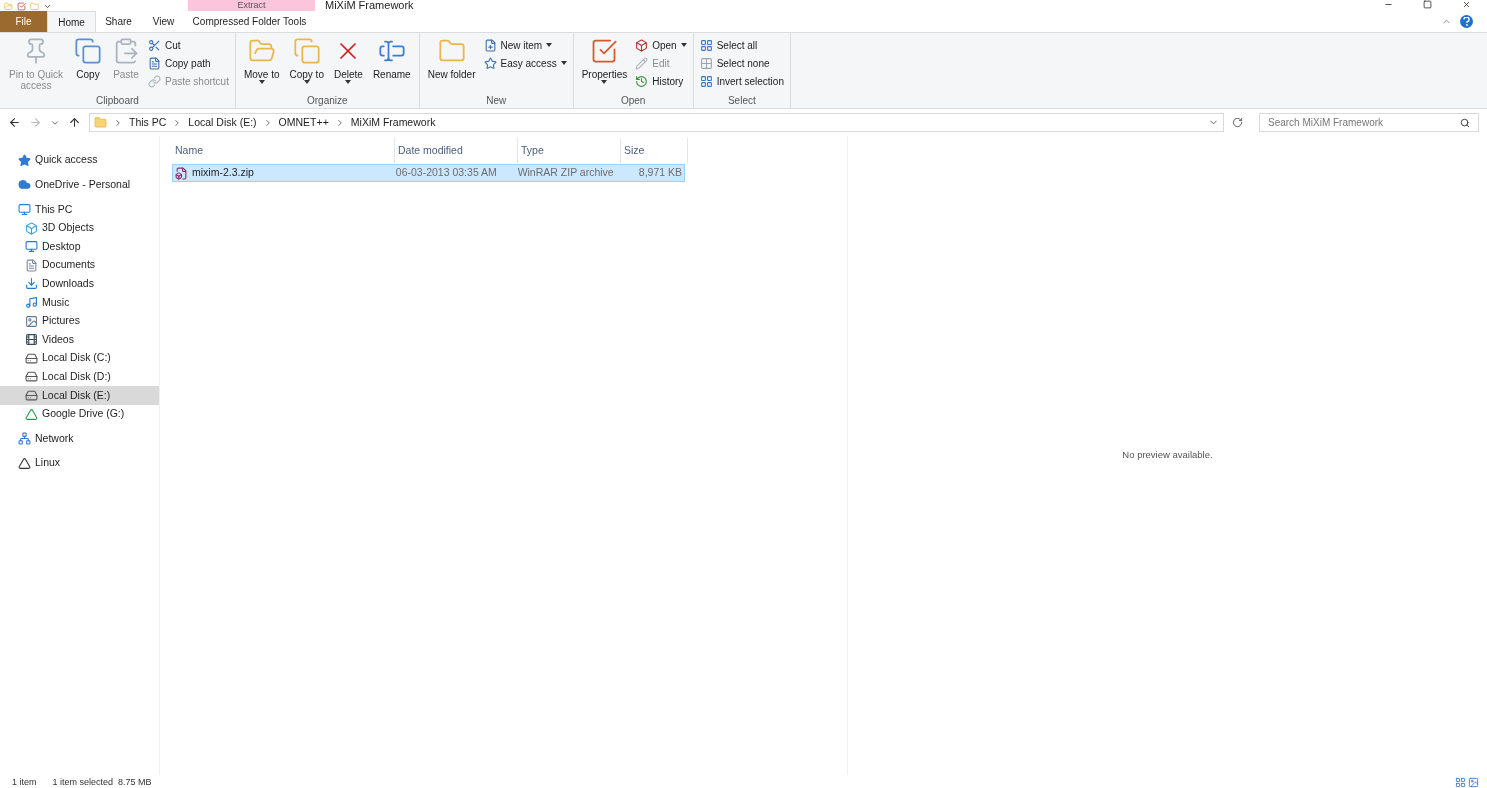 This screenshot has height=788, width=1487. I want to click on ribbon-button: Easy access, so click(525, 63).